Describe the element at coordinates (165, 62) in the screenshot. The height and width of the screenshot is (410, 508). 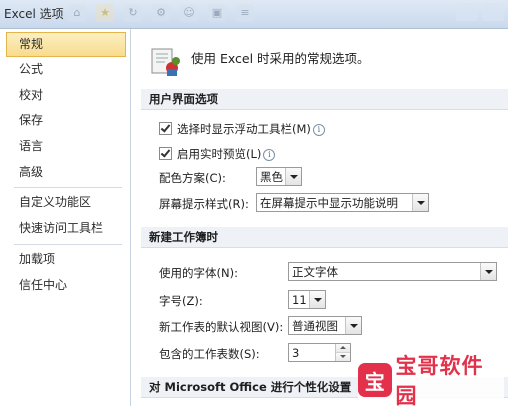
I see `general-options-icon` at that location.